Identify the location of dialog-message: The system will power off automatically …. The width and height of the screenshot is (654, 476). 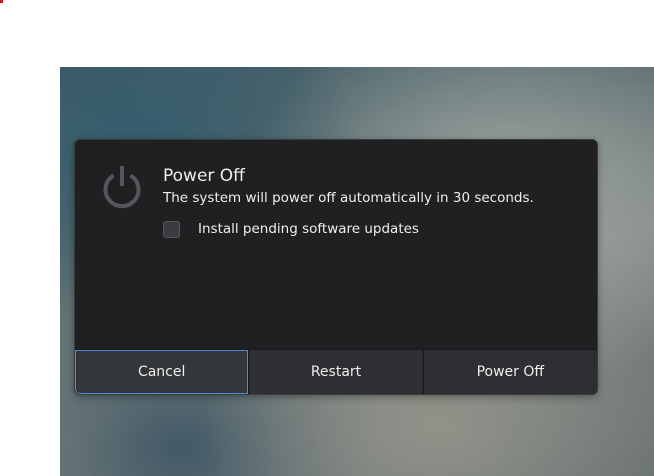
(348, 198).